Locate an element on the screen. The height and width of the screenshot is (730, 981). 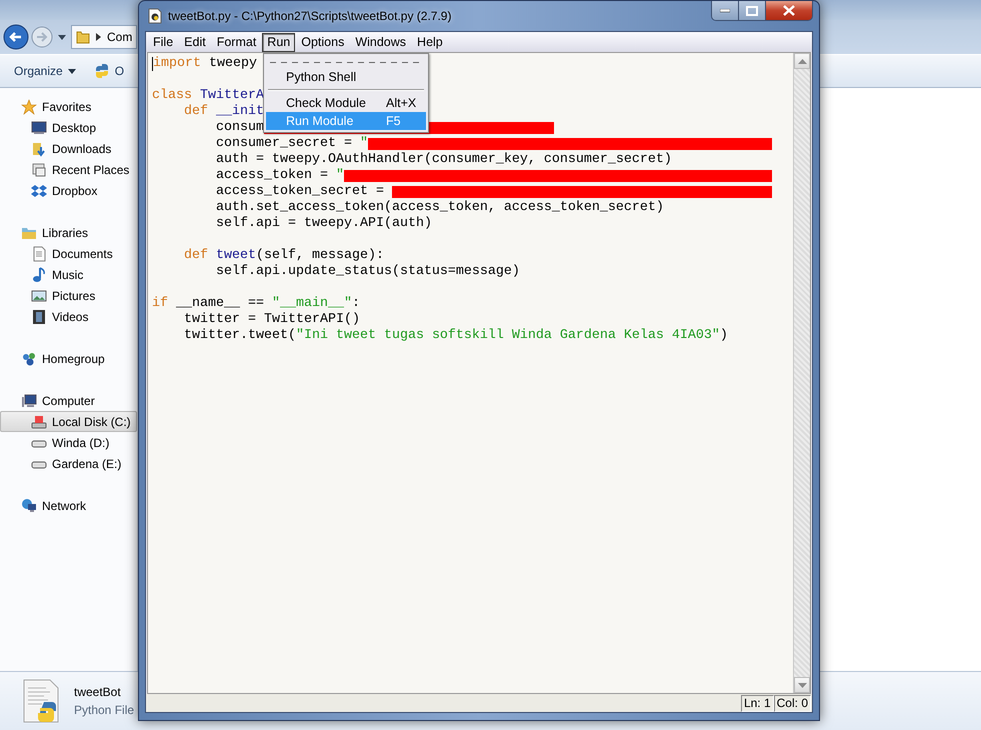
sidebar-item: Videos is located at coordinates (68, 316).